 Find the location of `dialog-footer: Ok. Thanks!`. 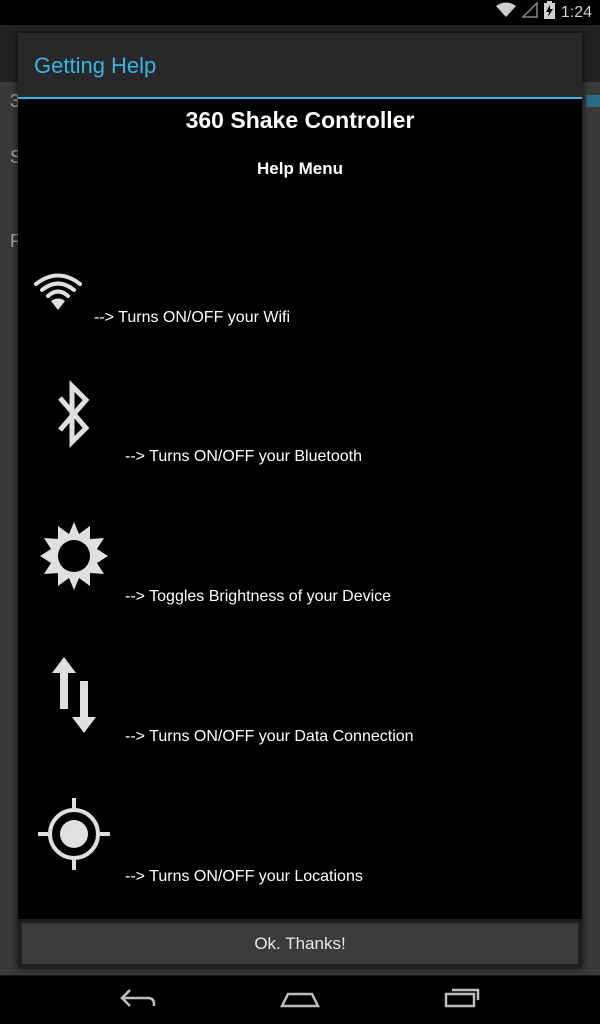

dialog-footer: Ok. Thanks! is located at coordinates (300, 943).